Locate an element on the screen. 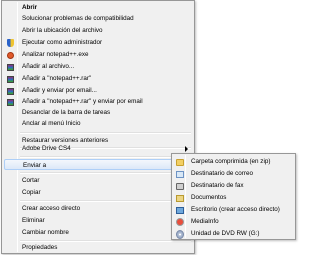 This screenshot has height=255, width=320. fax-icon is located at coordinates (180, 186).